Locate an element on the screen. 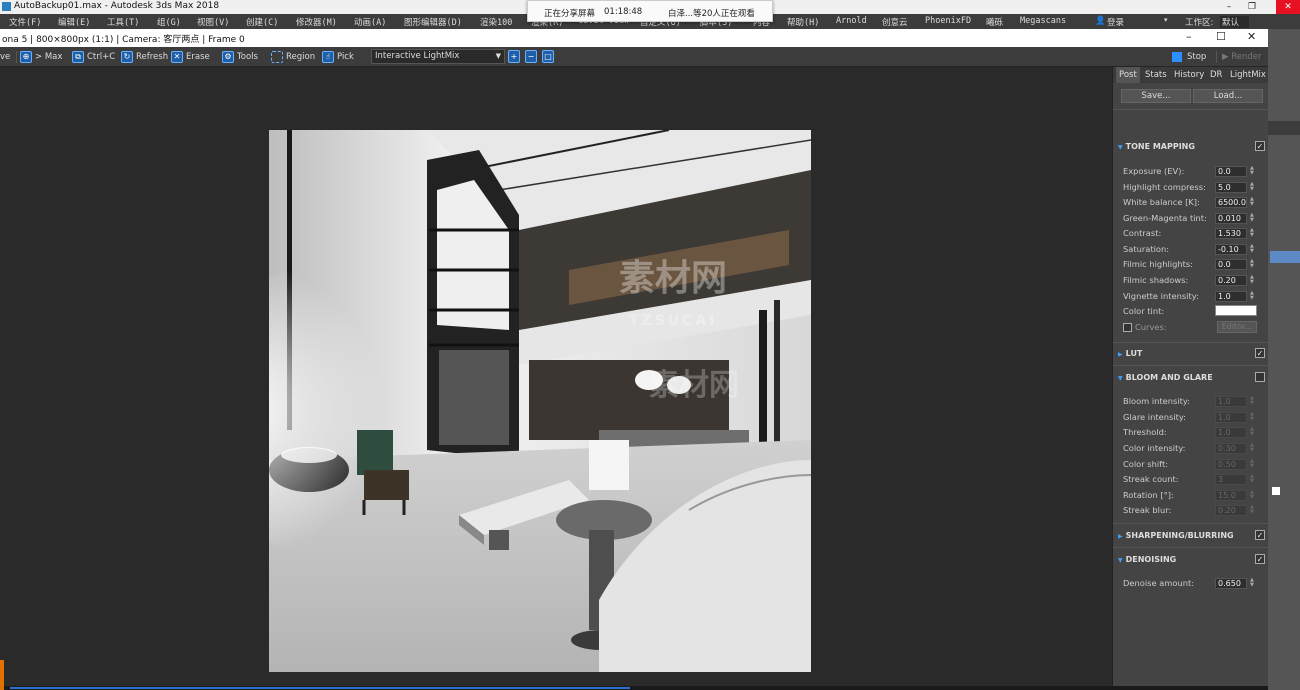 This screenshot has width=1300, height=690. pick-button: ☝ Pick is located at coordinates (338, 57).